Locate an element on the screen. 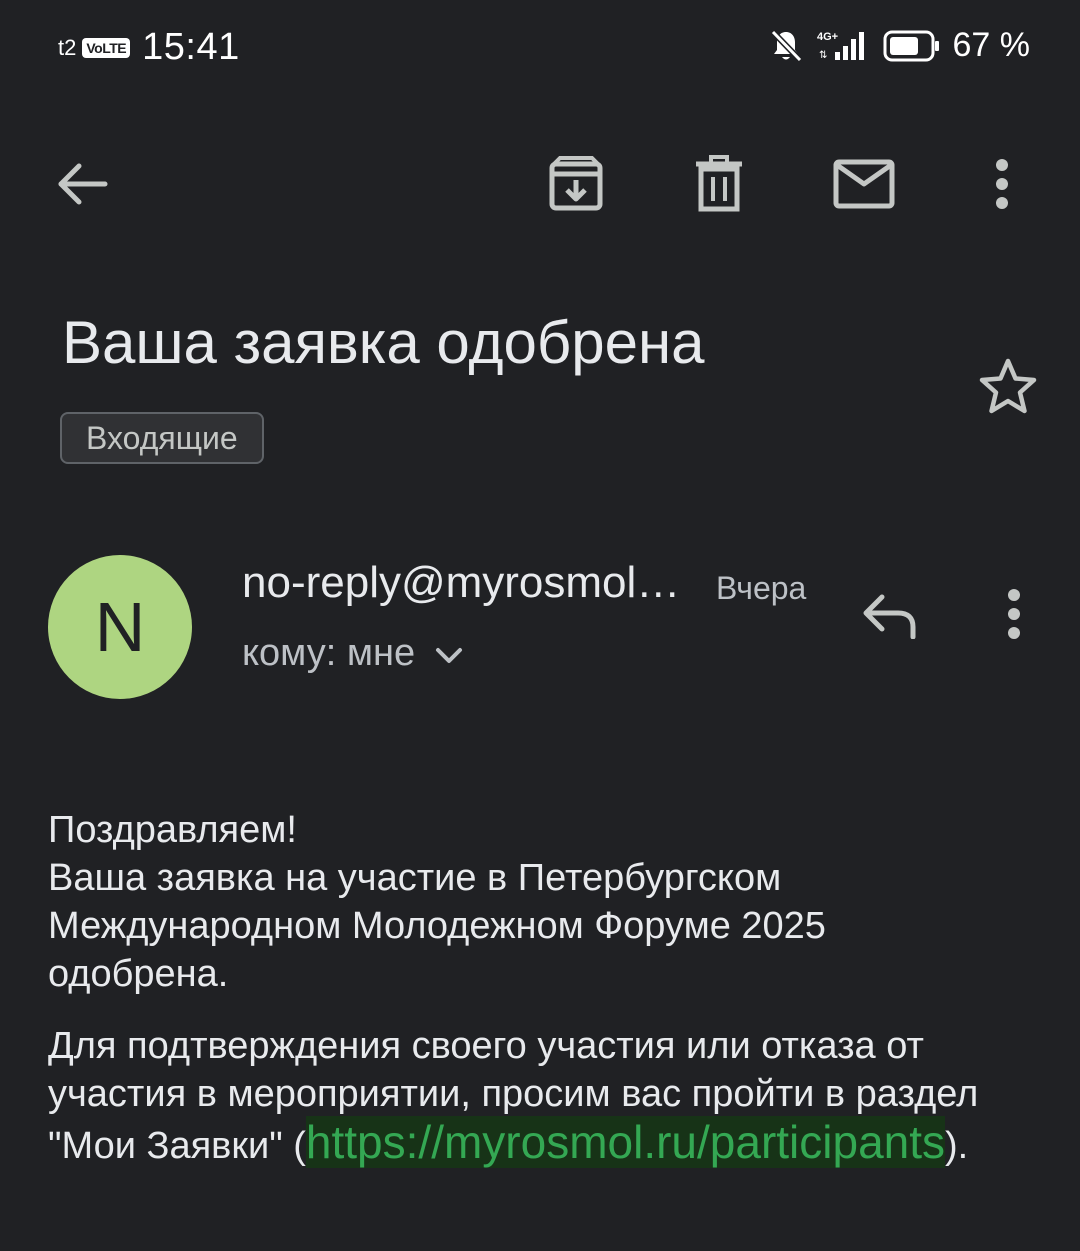  clock: 15:41 is located at coordinates (191, 47).